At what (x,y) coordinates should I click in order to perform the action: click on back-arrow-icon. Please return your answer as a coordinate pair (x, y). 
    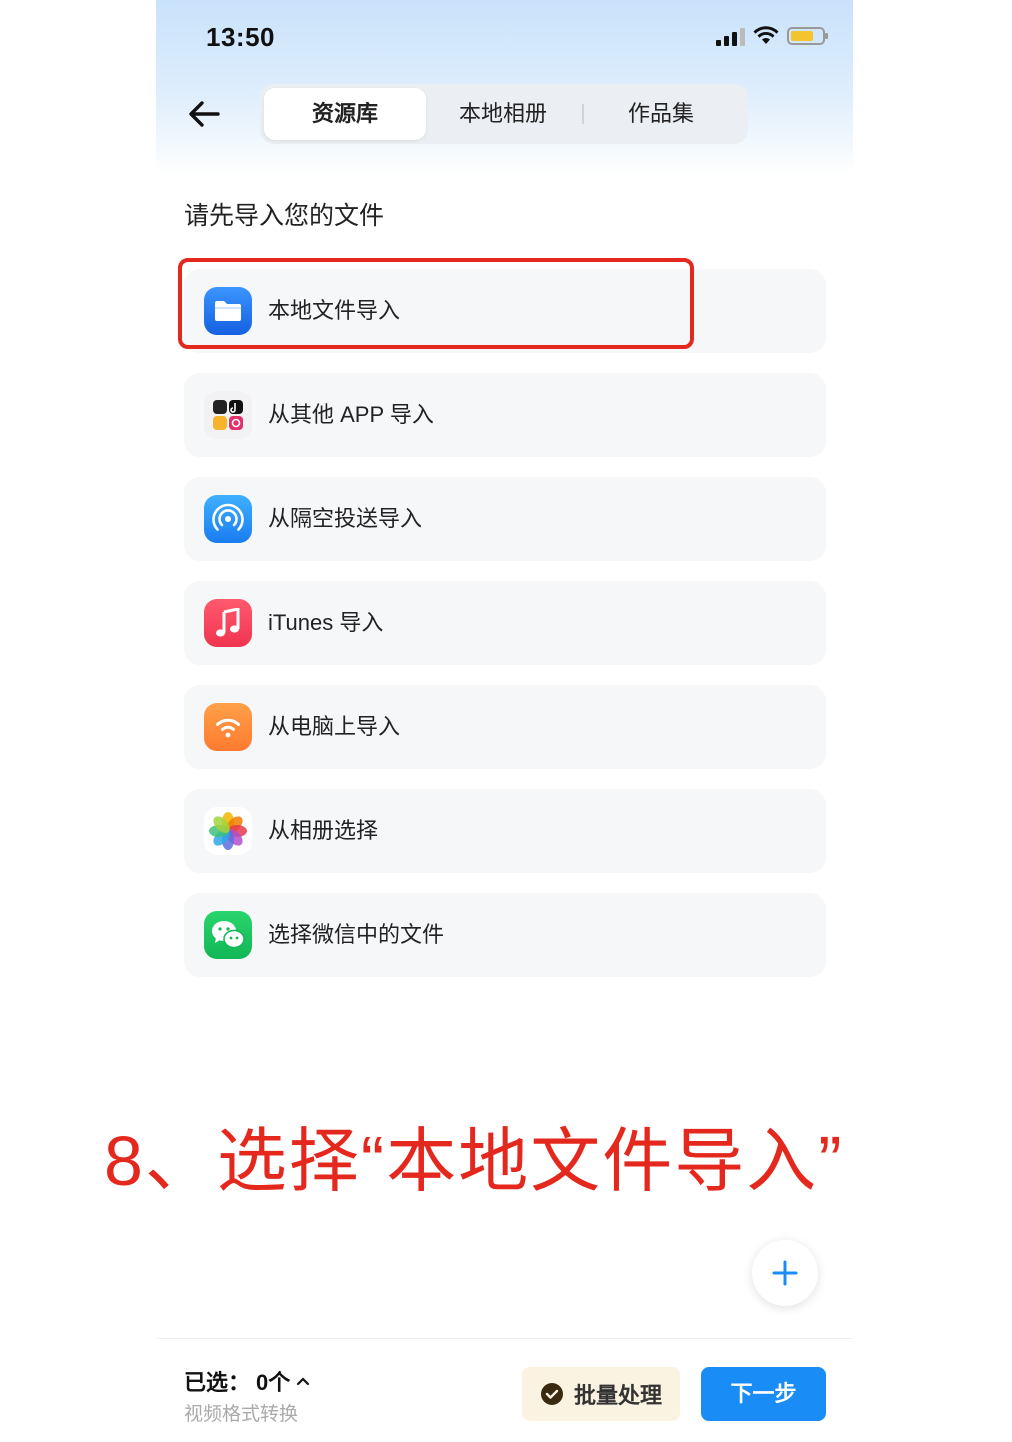
    Looking at the image, I should click on (204, 114).